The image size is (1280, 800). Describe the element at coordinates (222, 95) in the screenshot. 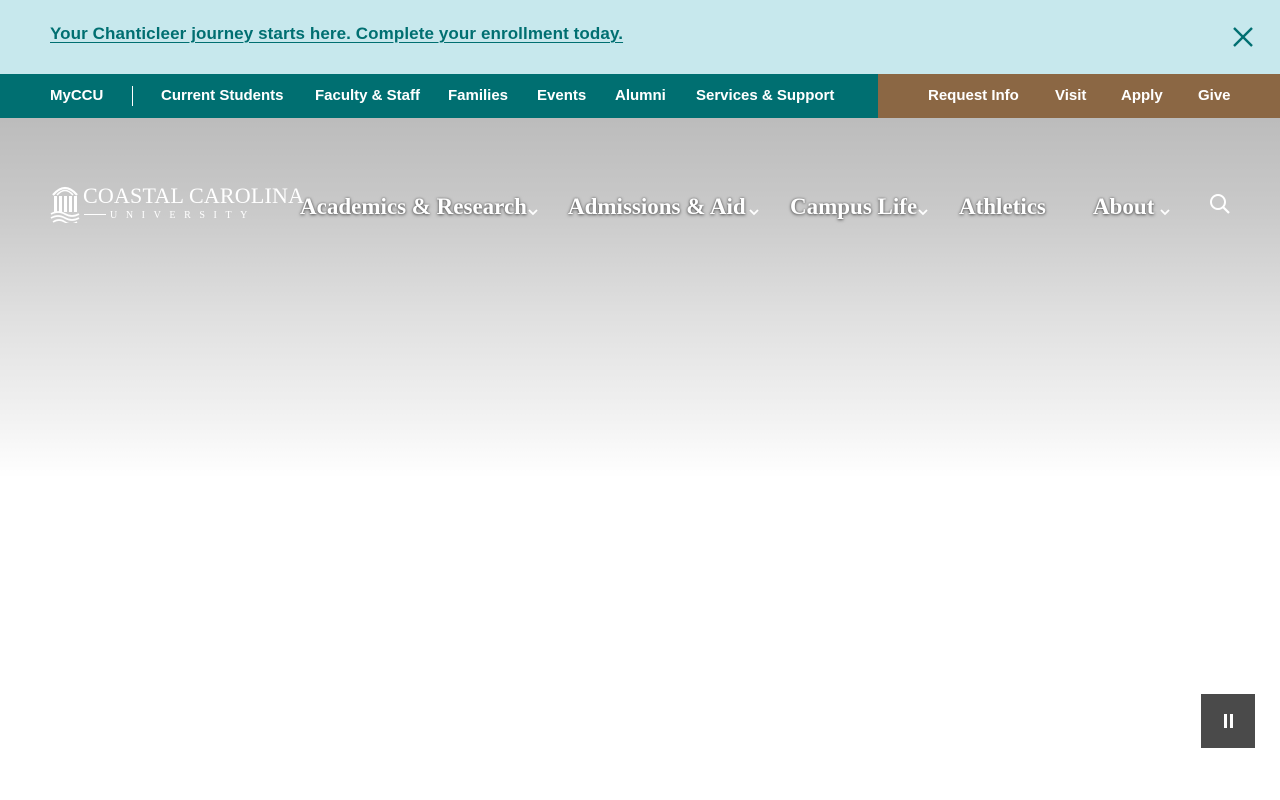

I see `utility-link-current-students: Current Students` at that location.